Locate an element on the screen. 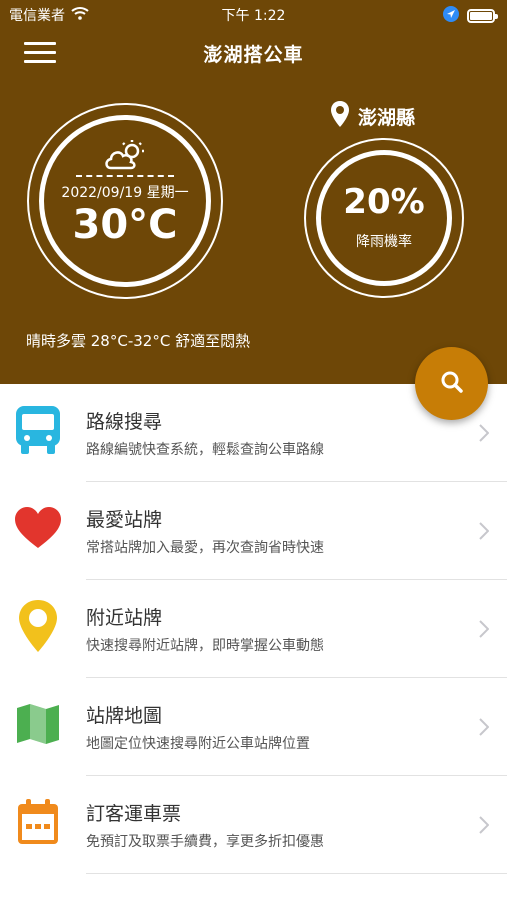  rain-circle: 20% 降雨機率 is located at coordinates (384, 218).